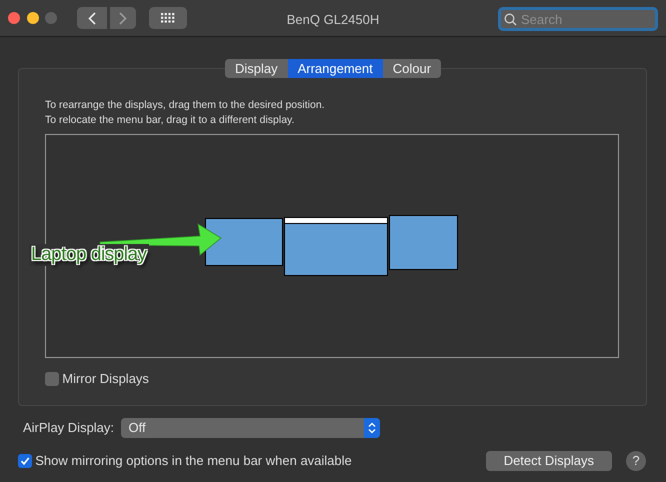  Describe the element at coordinates (68, 428) in the screenshot. I see `field-label: AirPlay Display:` at that location.